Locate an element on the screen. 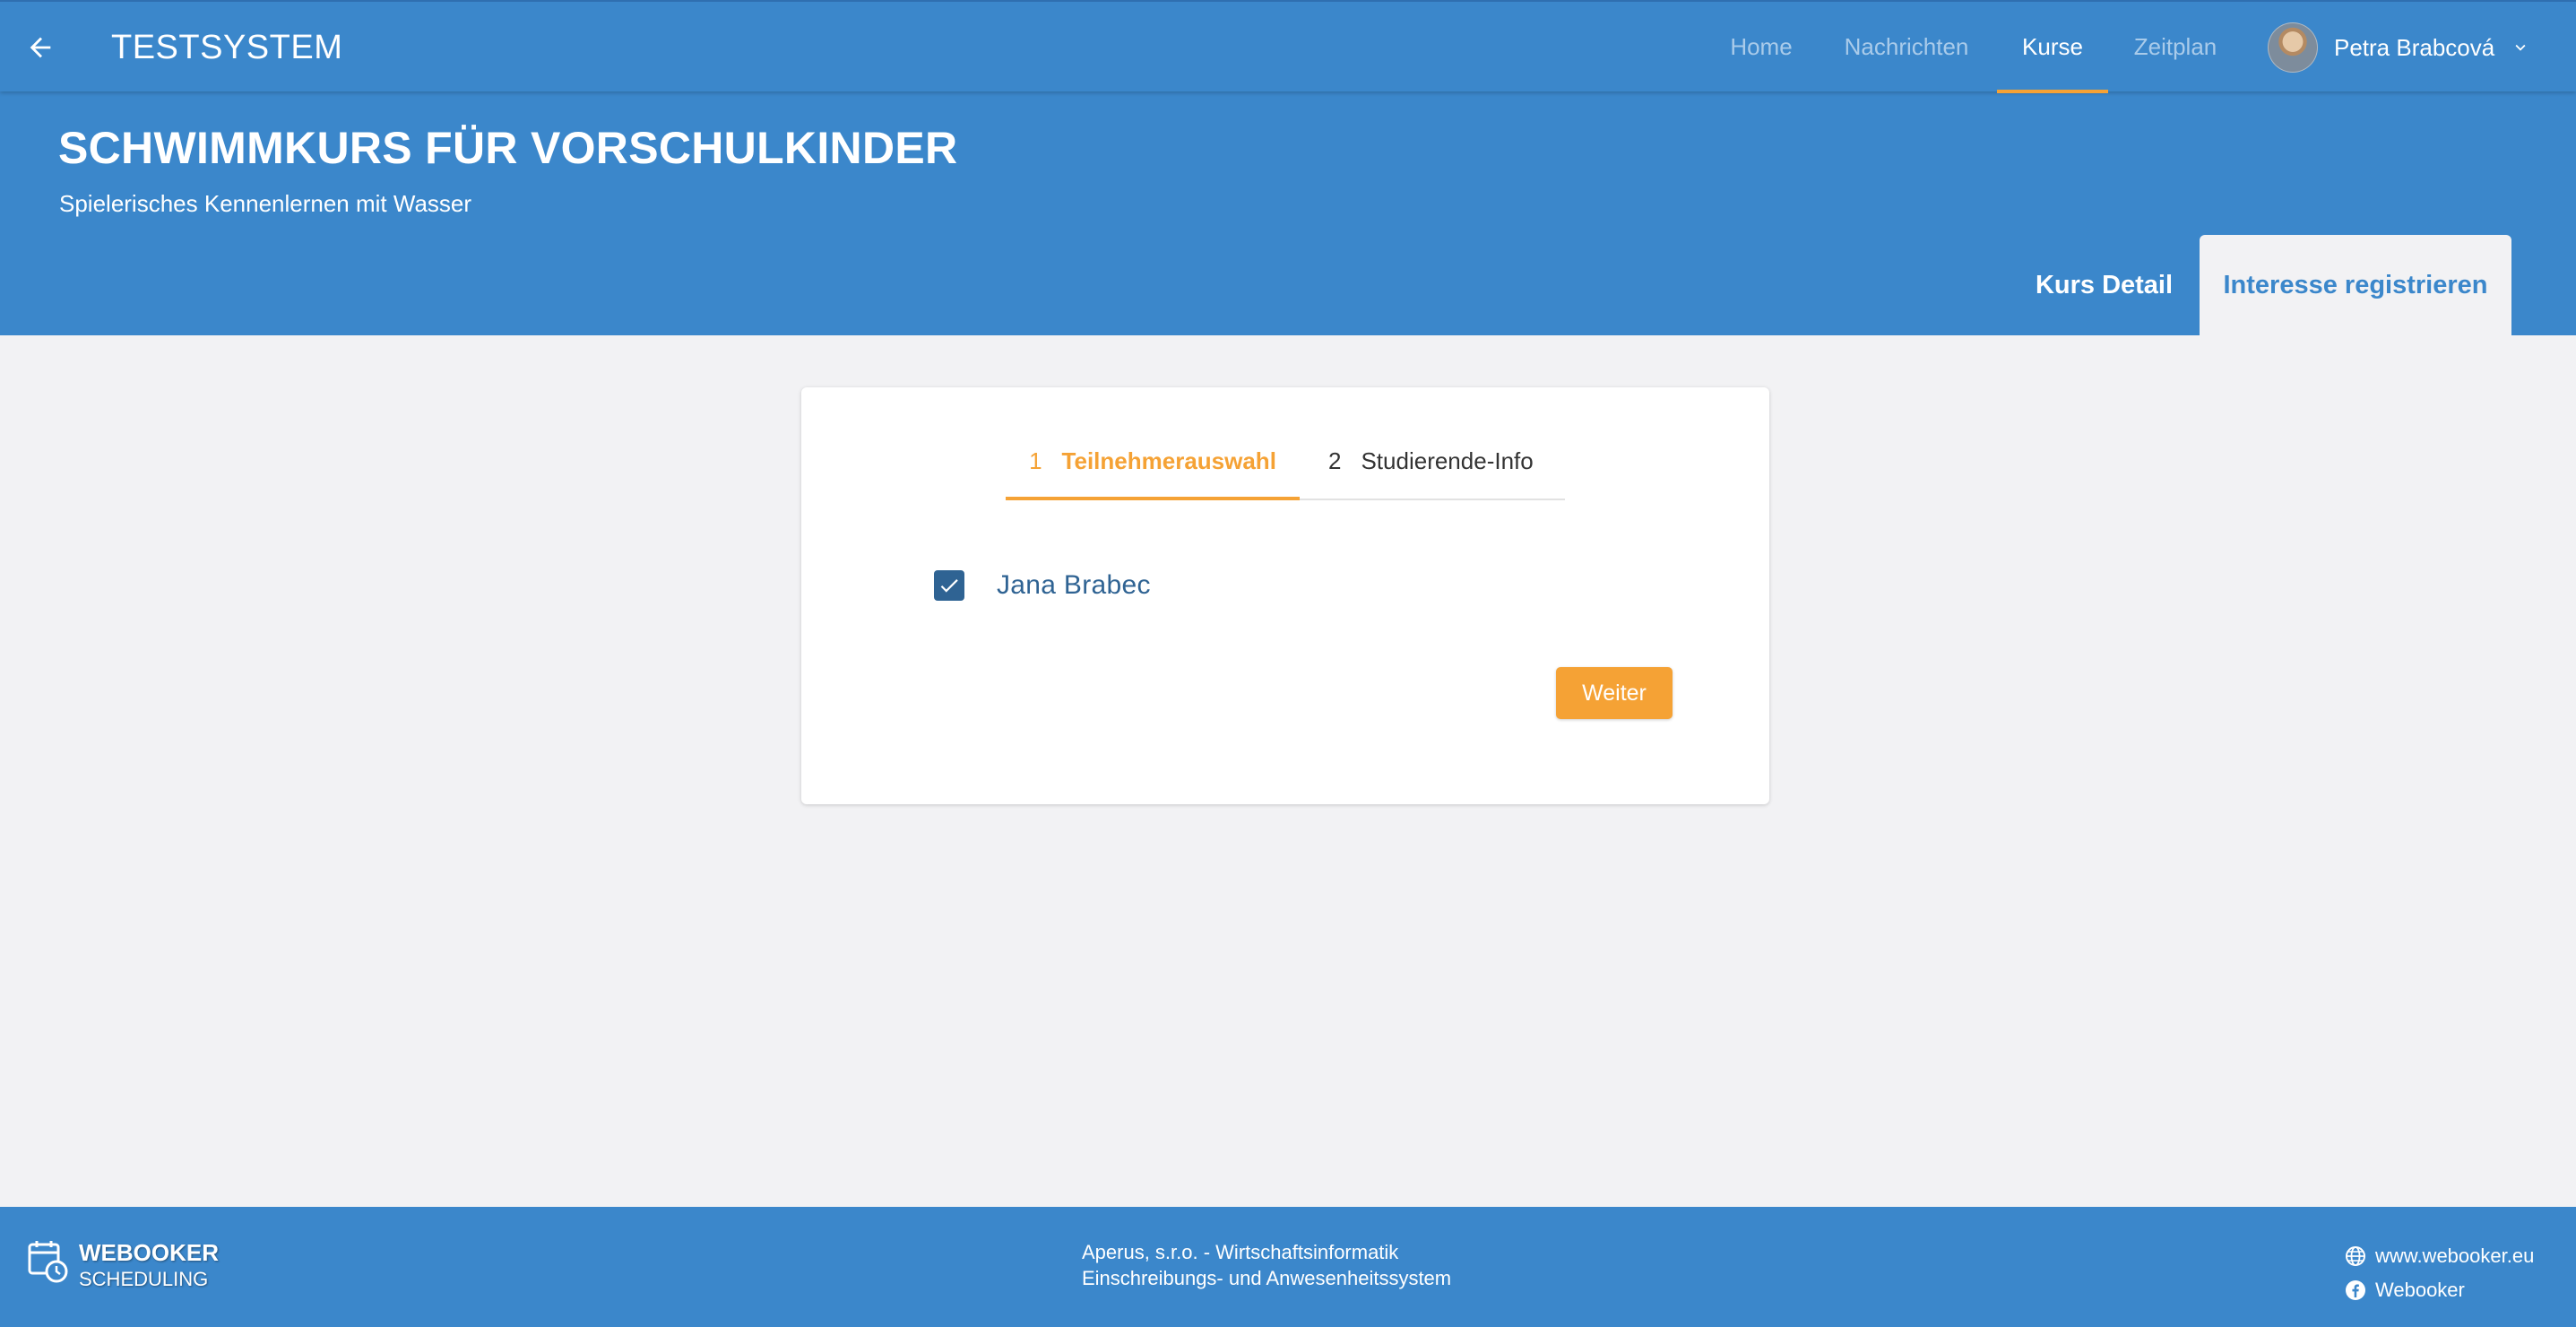  step-studierende-info: 2 Studierende-Info is located at coordinates (1441, 461).